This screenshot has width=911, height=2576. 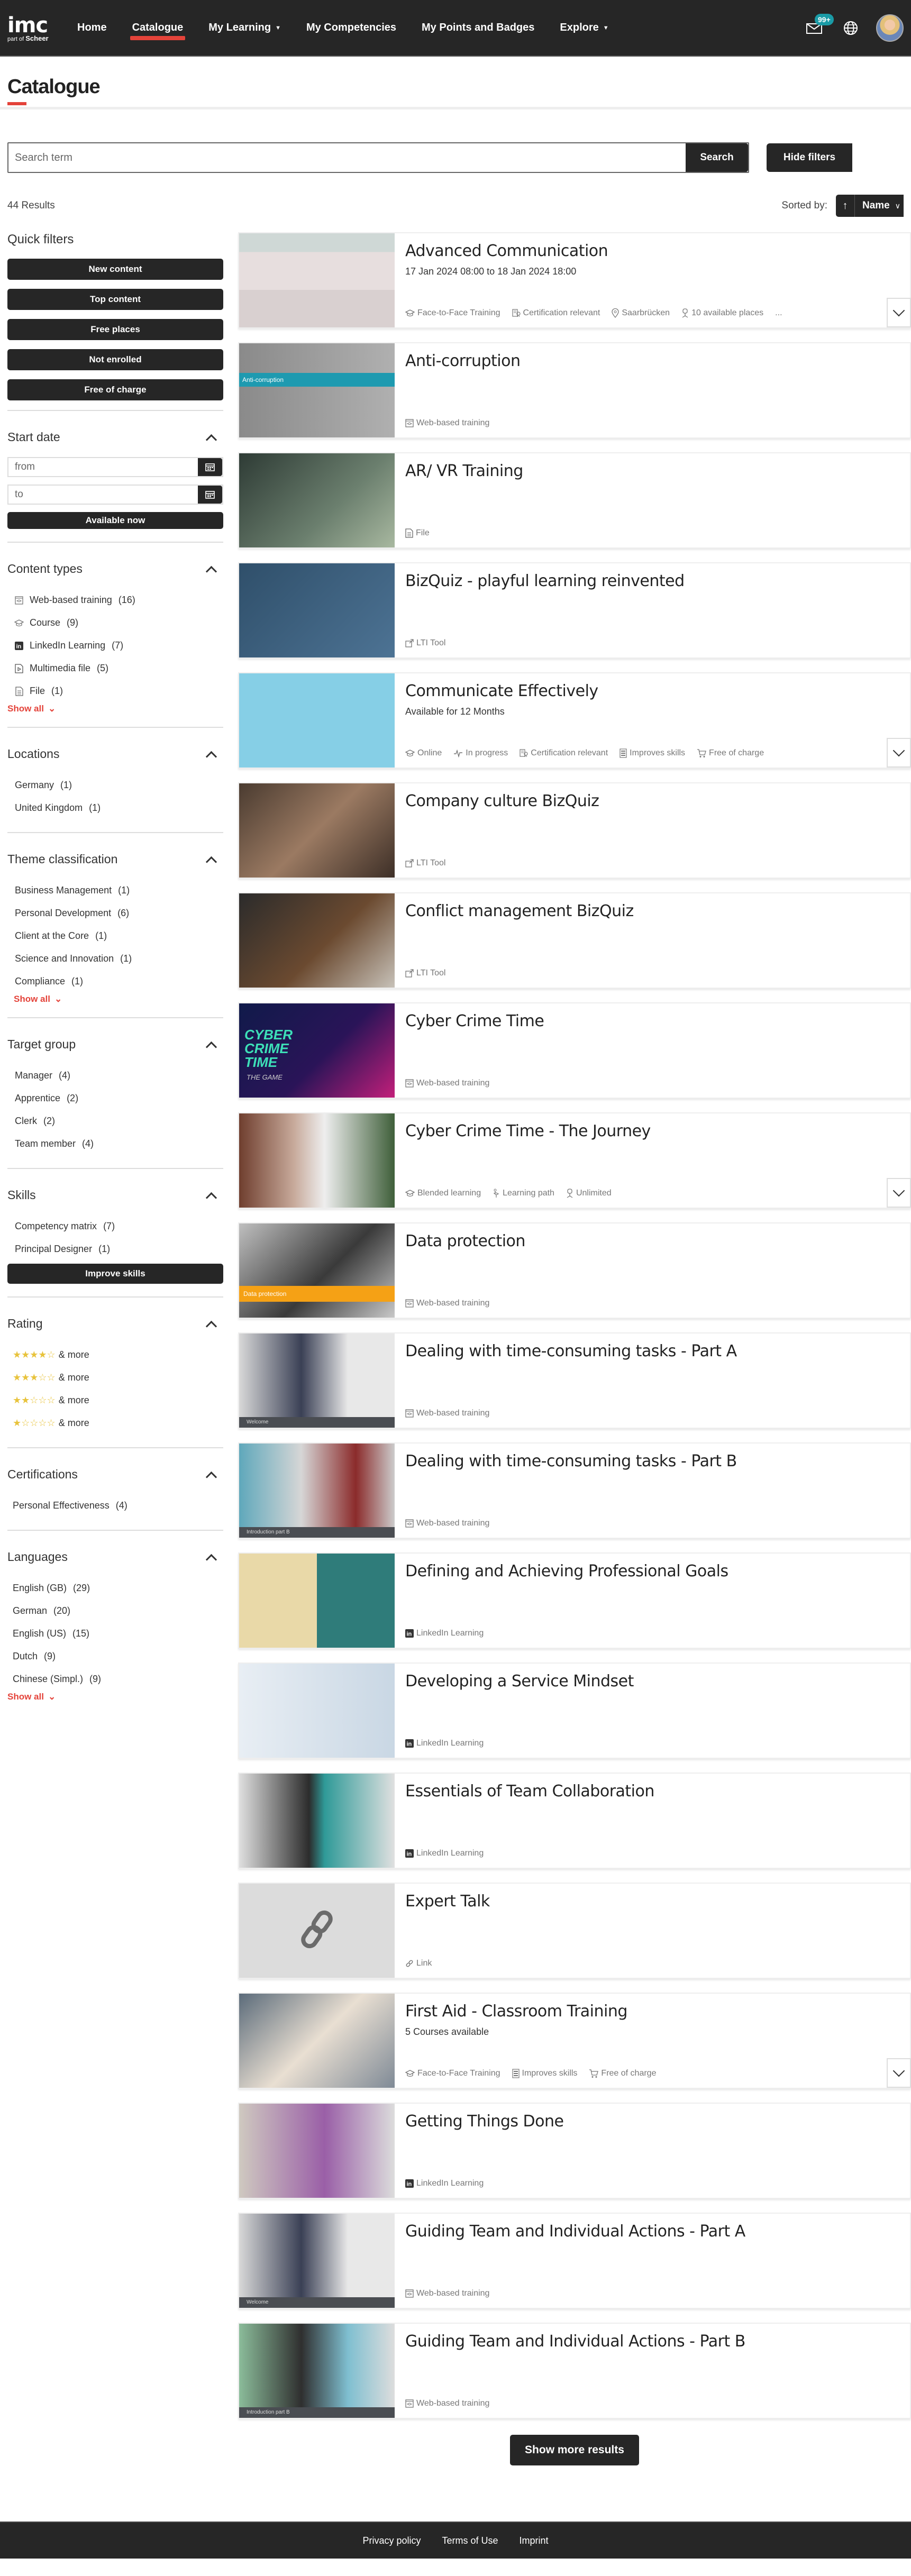 What do you see at coordinates (115, 1355) in the screenshot?
I see `rating-option: ★★★★☆ & more` at bounding box center [115, 1355].